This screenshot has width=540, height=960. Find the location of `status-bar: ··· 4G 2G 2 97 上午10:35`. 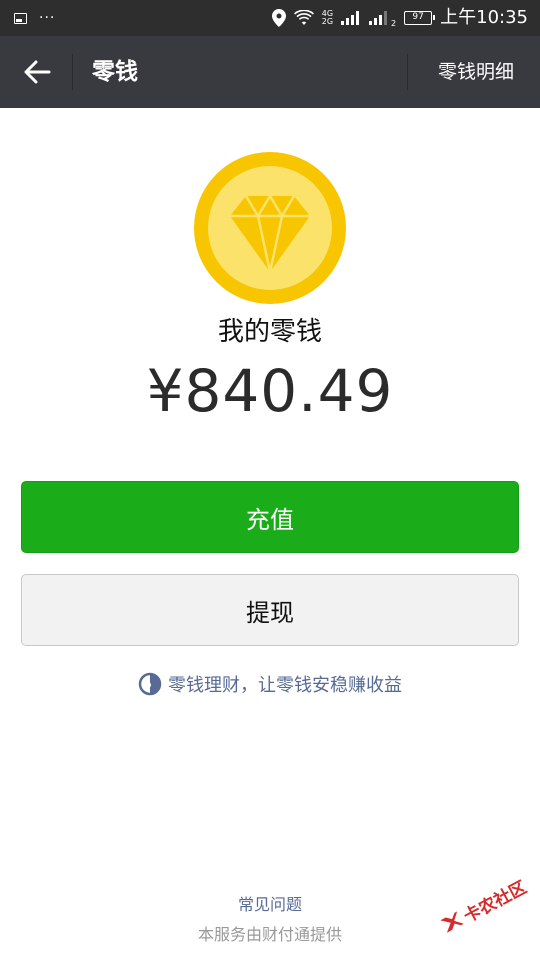

status-bar: ··· 4G 2G 2 97 上午10:35 is located at coordinates (270, 18).